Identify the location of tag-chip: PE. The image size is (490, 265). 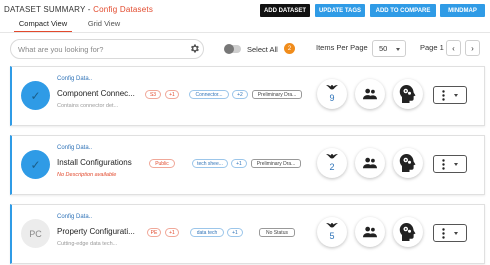
(154, 232).